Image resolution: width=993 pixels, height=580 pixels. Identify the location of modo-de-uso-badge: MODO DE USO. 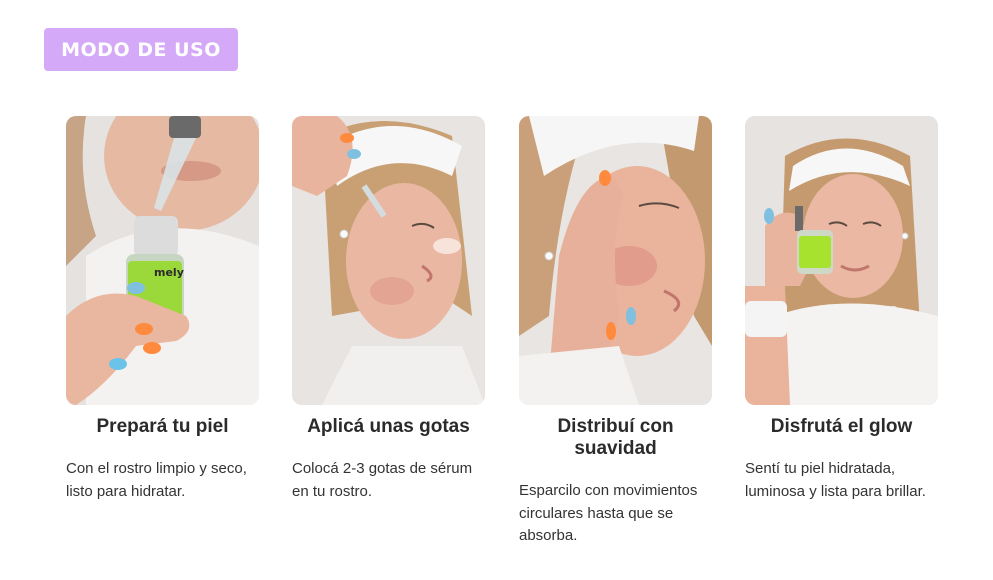
(141, 49).